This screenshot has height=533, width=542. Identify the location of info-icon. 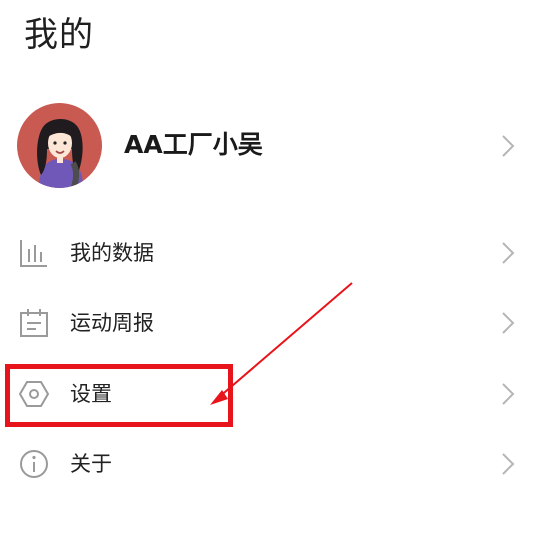
(34, 464).